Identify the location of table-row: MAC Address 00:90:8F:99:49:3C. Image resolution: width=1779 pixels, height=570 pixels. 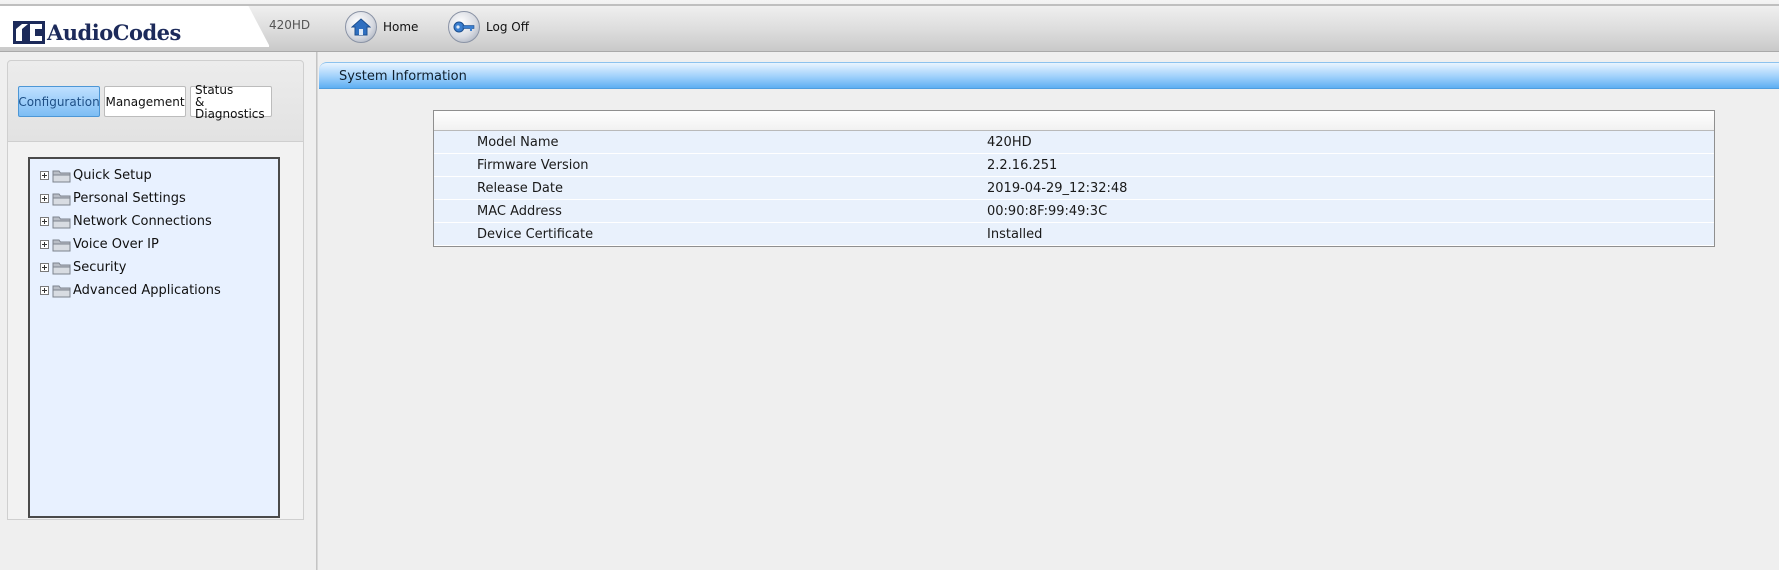
(1074, 211).